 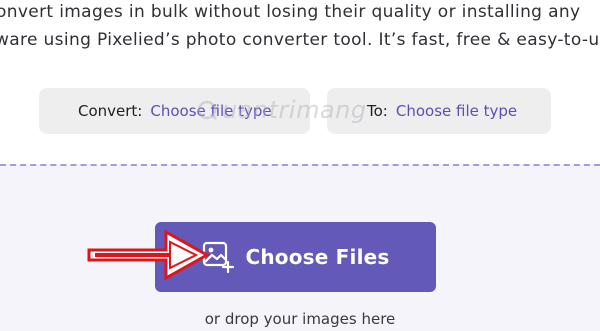 I want to click on convert-from-select: Convert: Choose file type, so click(x=174, y=111).